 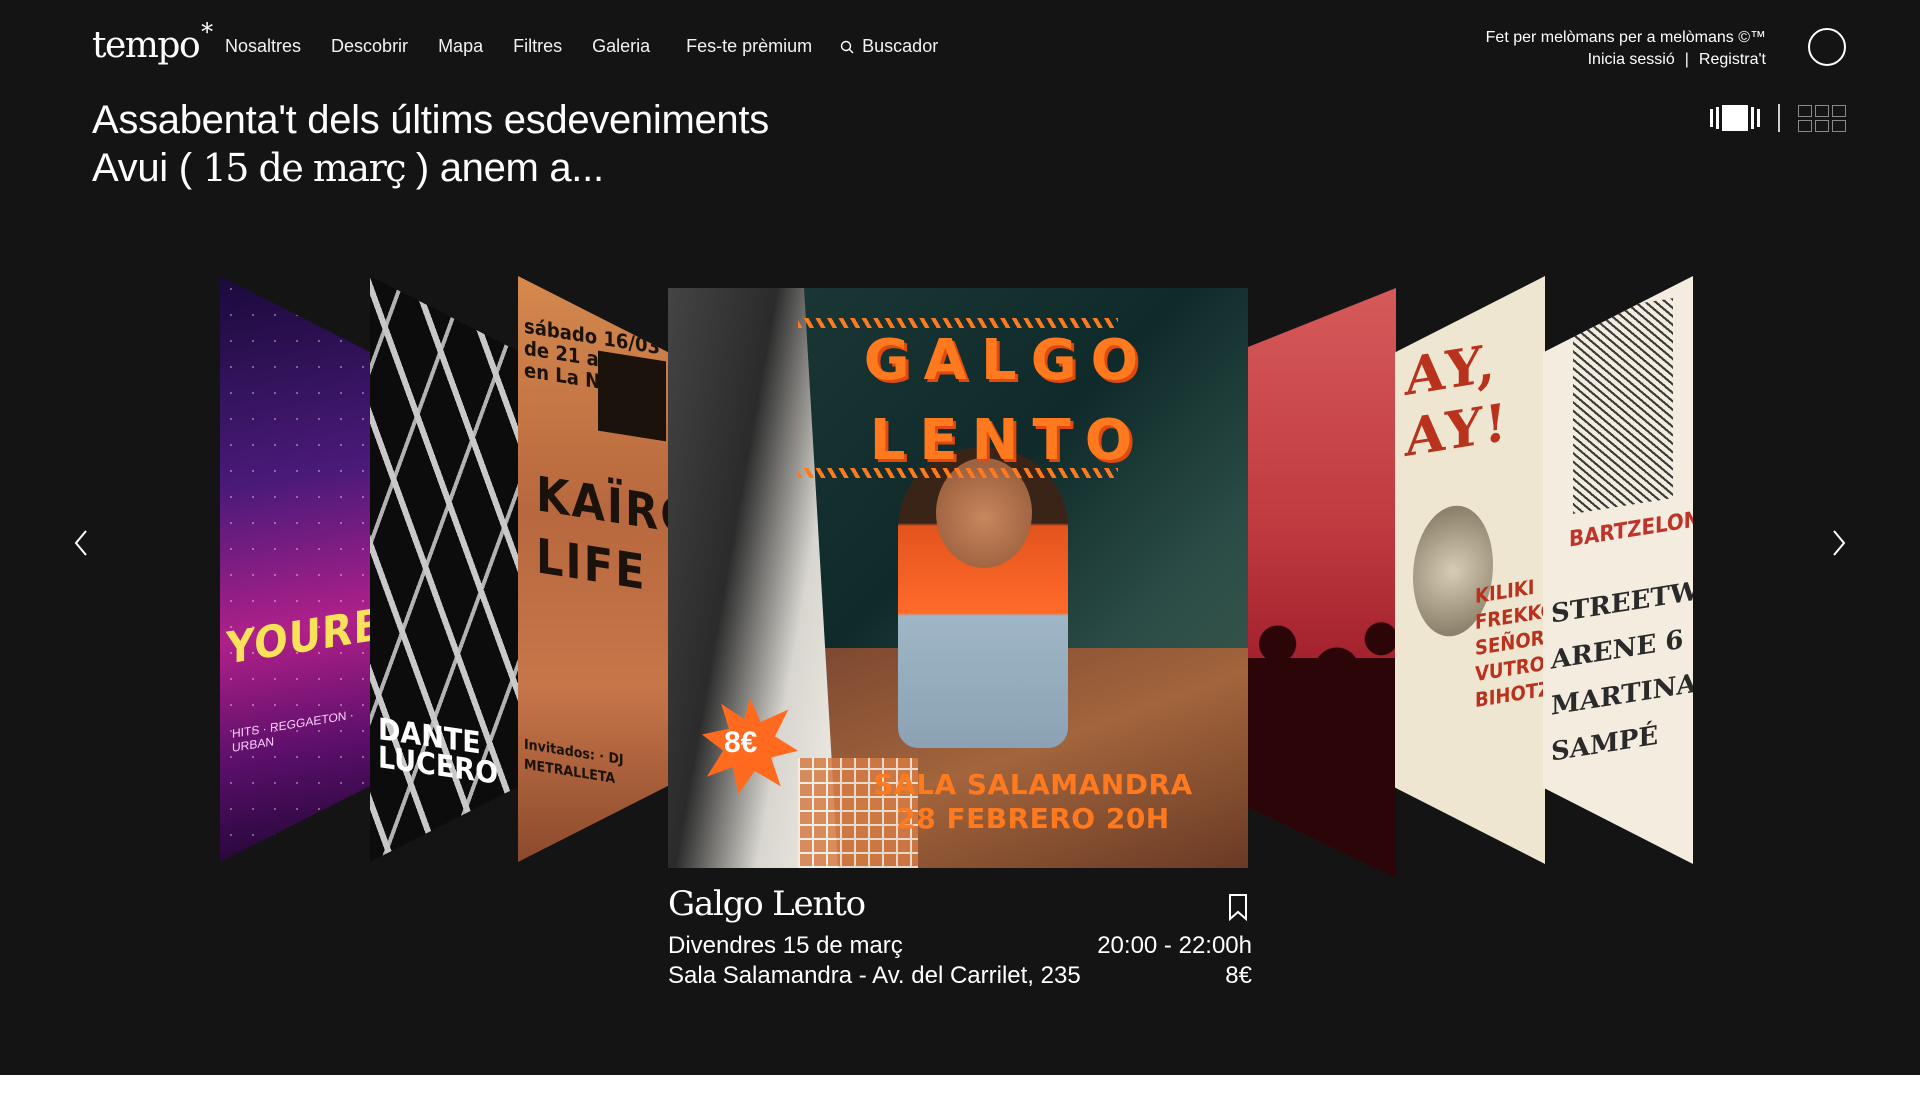 I want to click on poster-ay-title: AY, AY!, so click(x=1457, y=401).